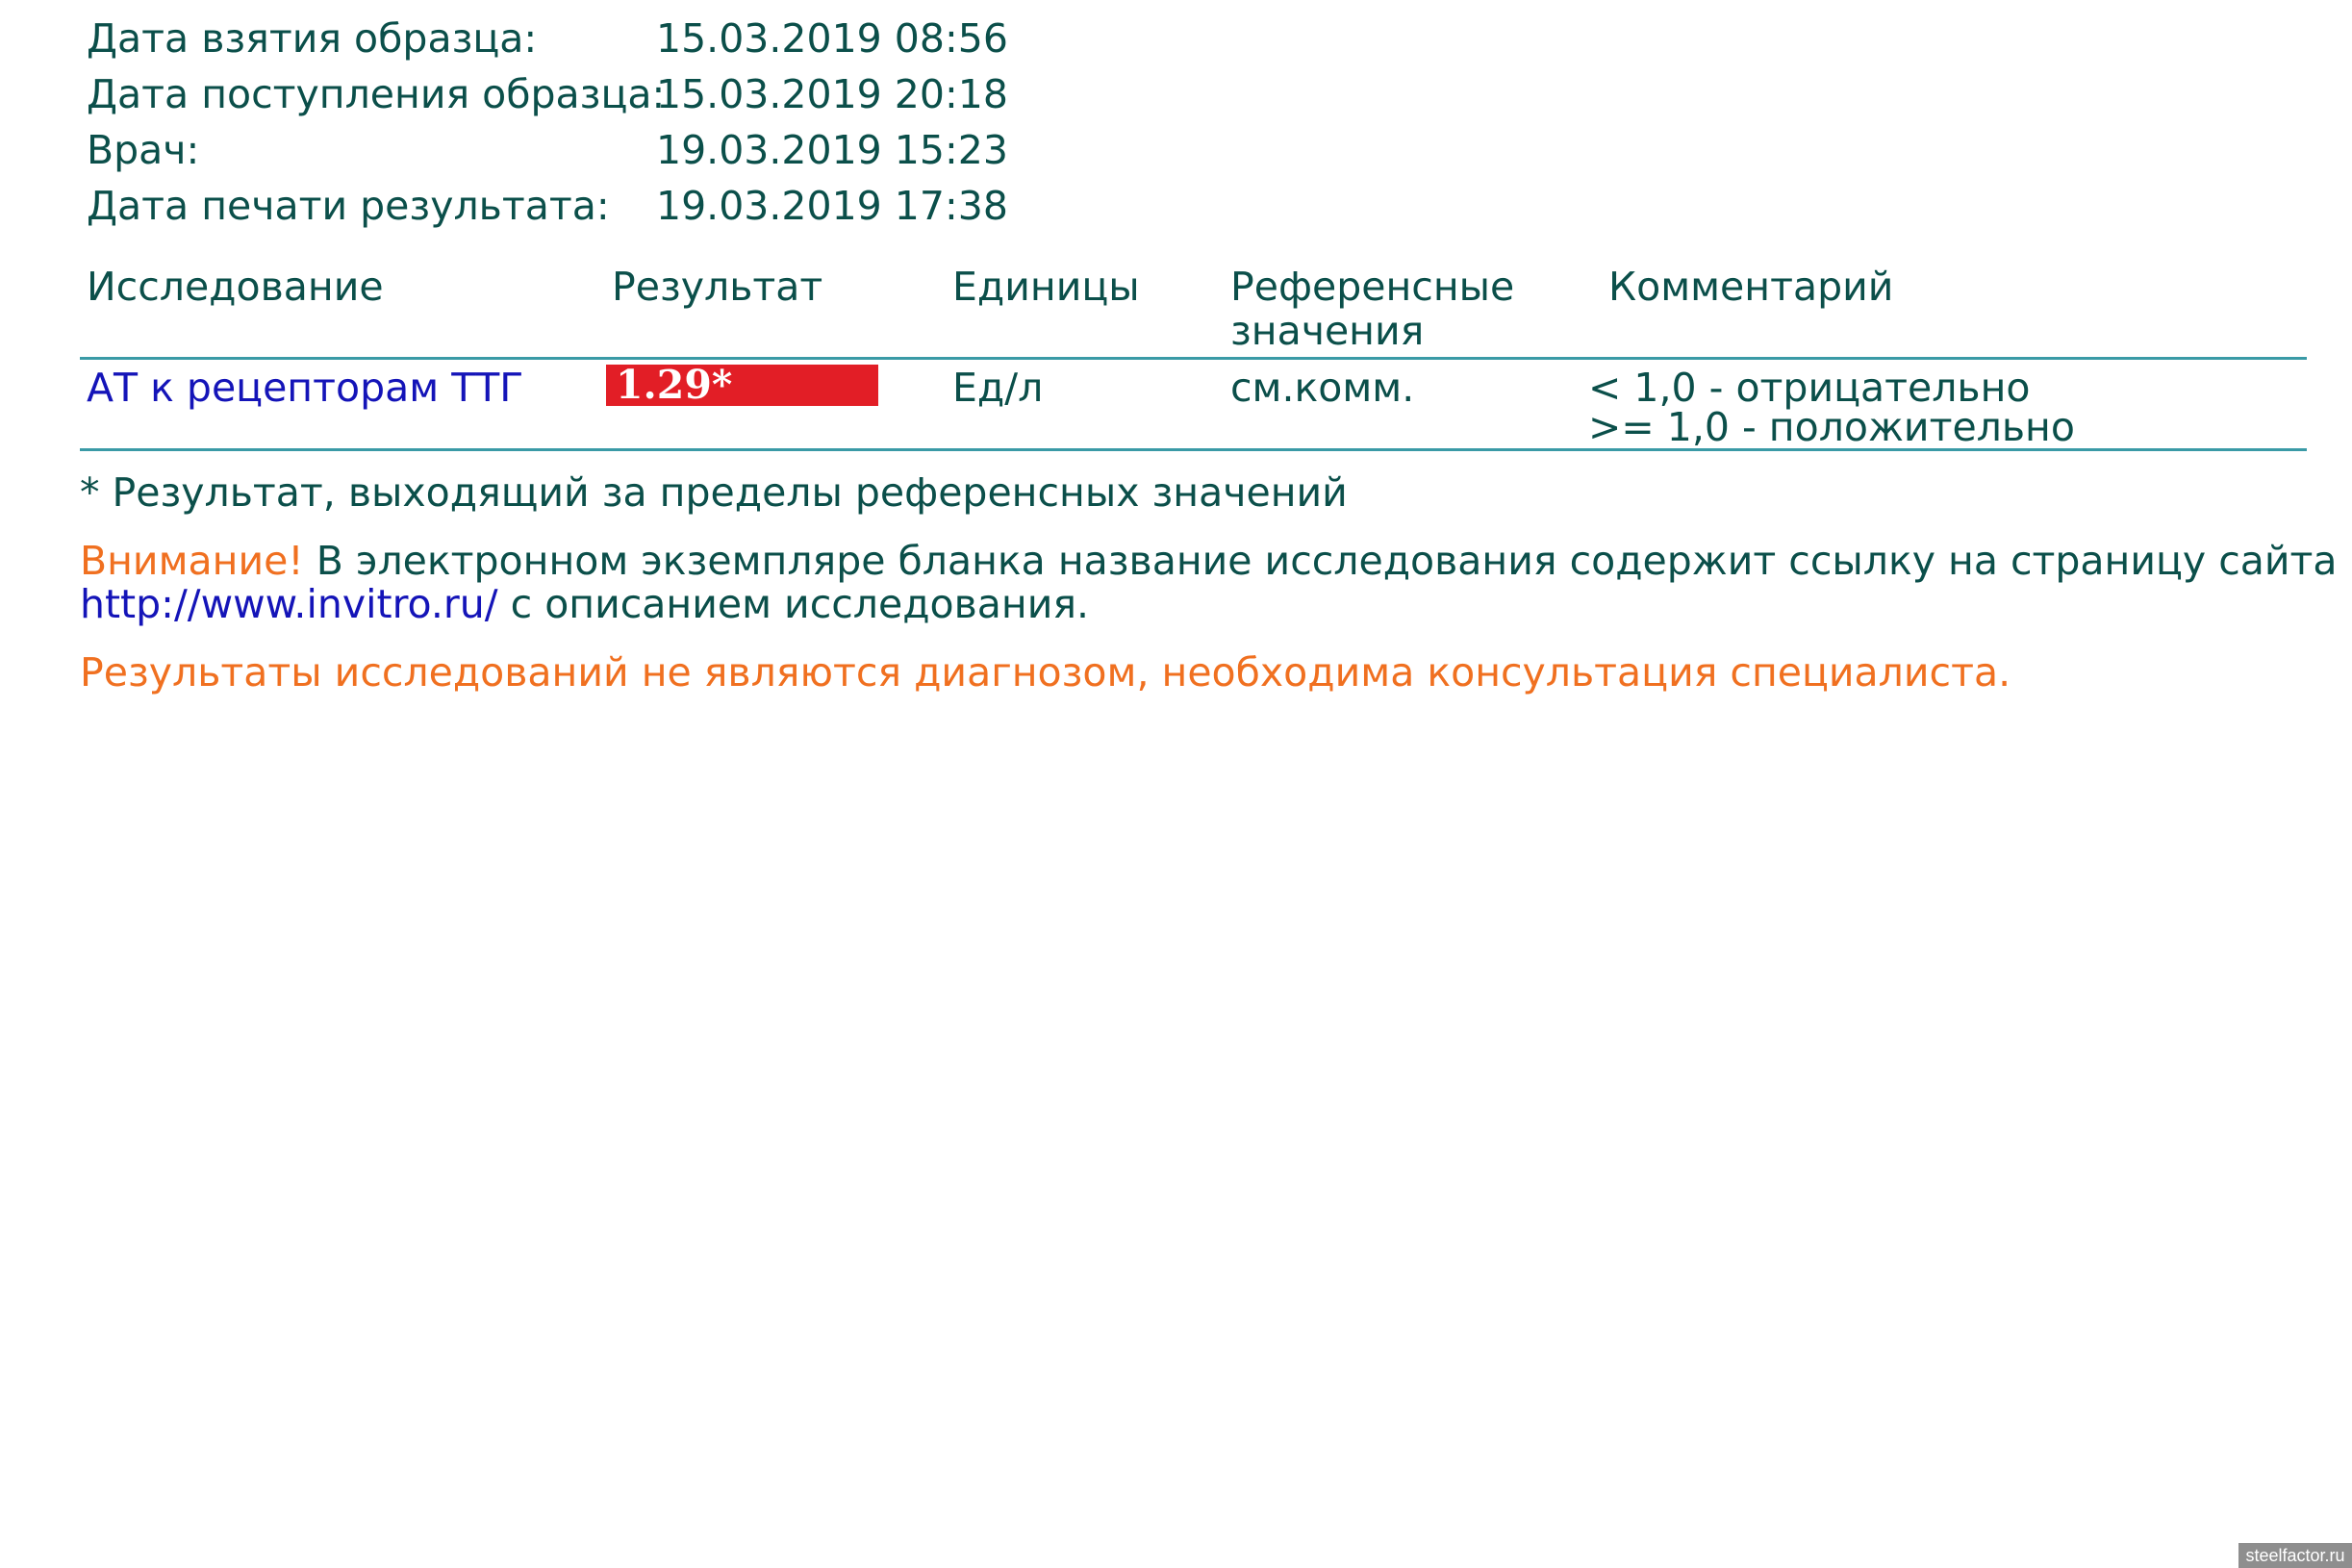  I want to click on table-header-rule, so click(1193, 358).